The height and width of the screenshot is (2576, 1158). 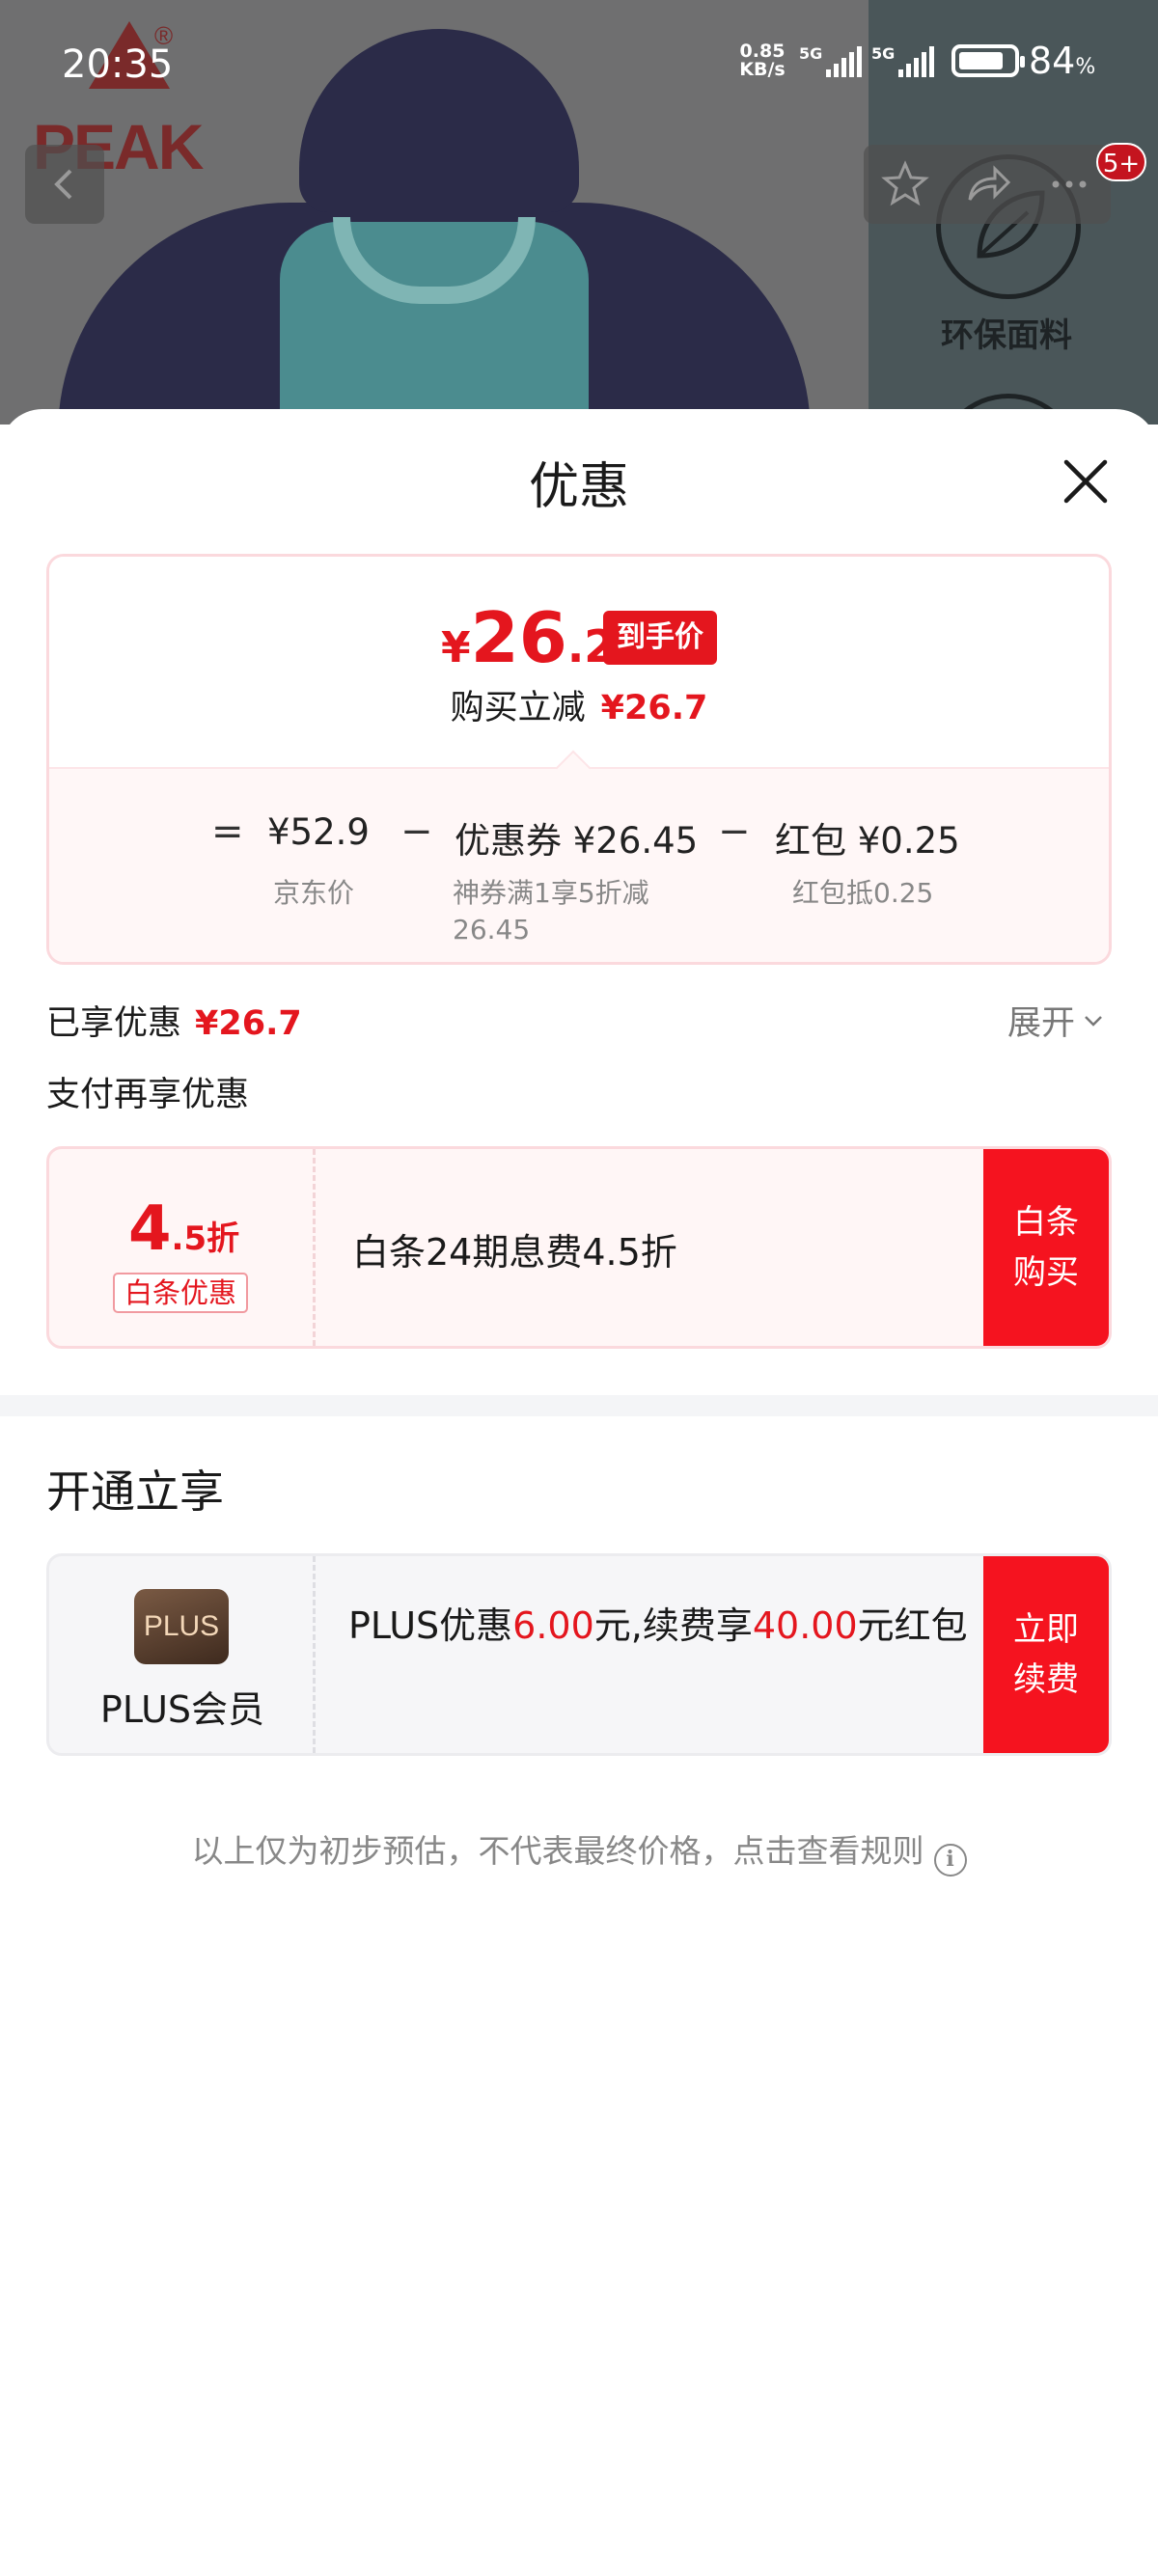 I want to click on product-swim-cap, so click(x=439, y=121).